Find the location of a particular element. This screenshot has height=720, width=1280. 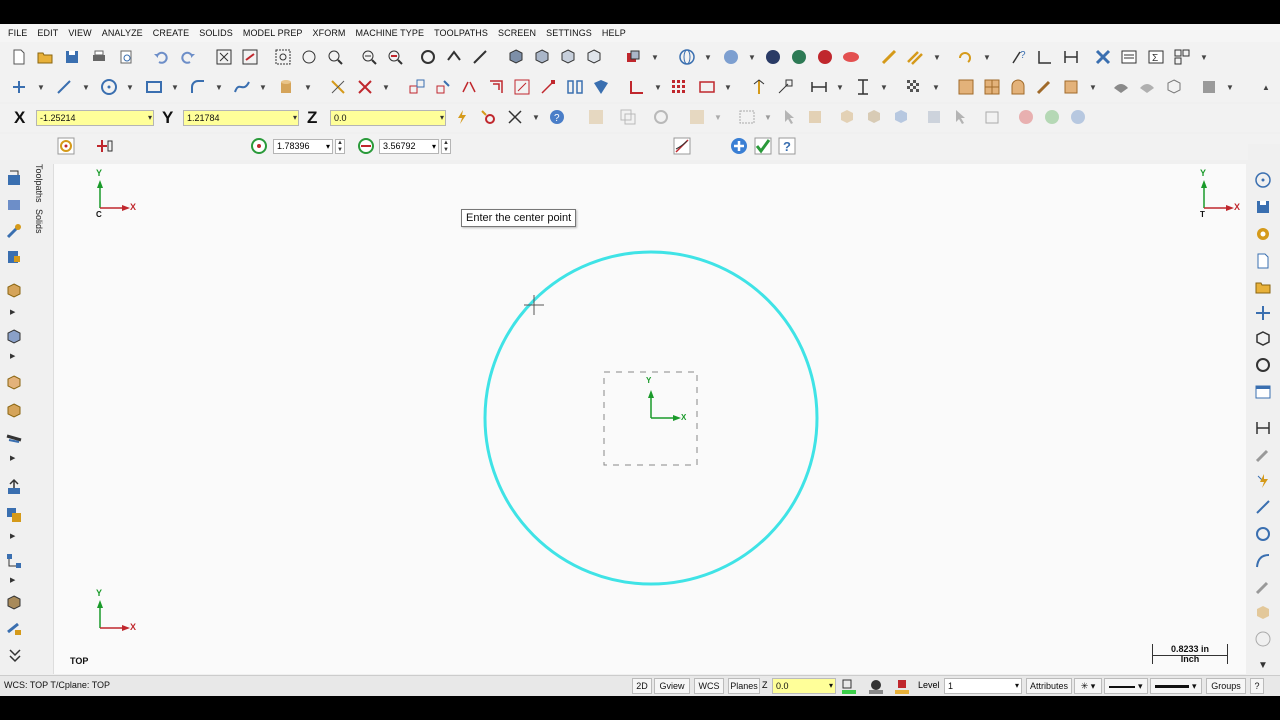

operation-icon is located at coordinates (14, 205).